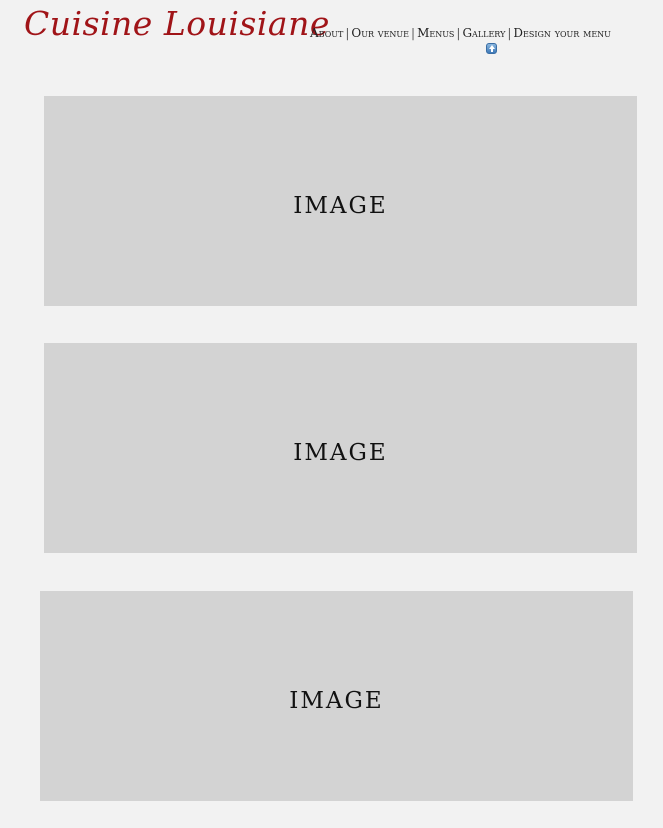 This screenshot has height=828, width=663. Describe the element at coordinates (380, 33) in the screenshot. I see `nav-link-our-venue: Our venue` at that location.